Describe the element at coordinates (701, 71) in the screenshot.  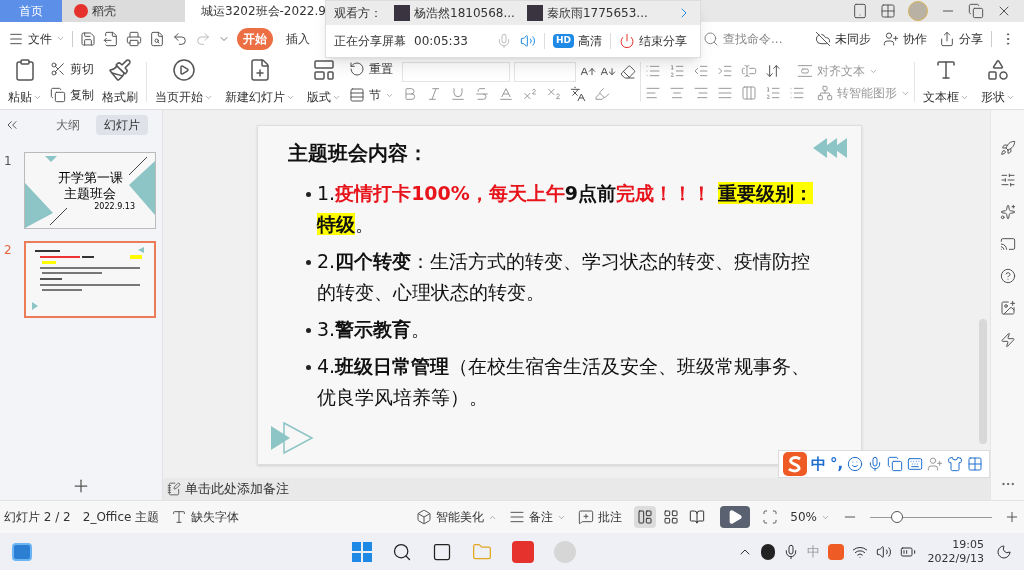
I see `outdent-icon` at that location.